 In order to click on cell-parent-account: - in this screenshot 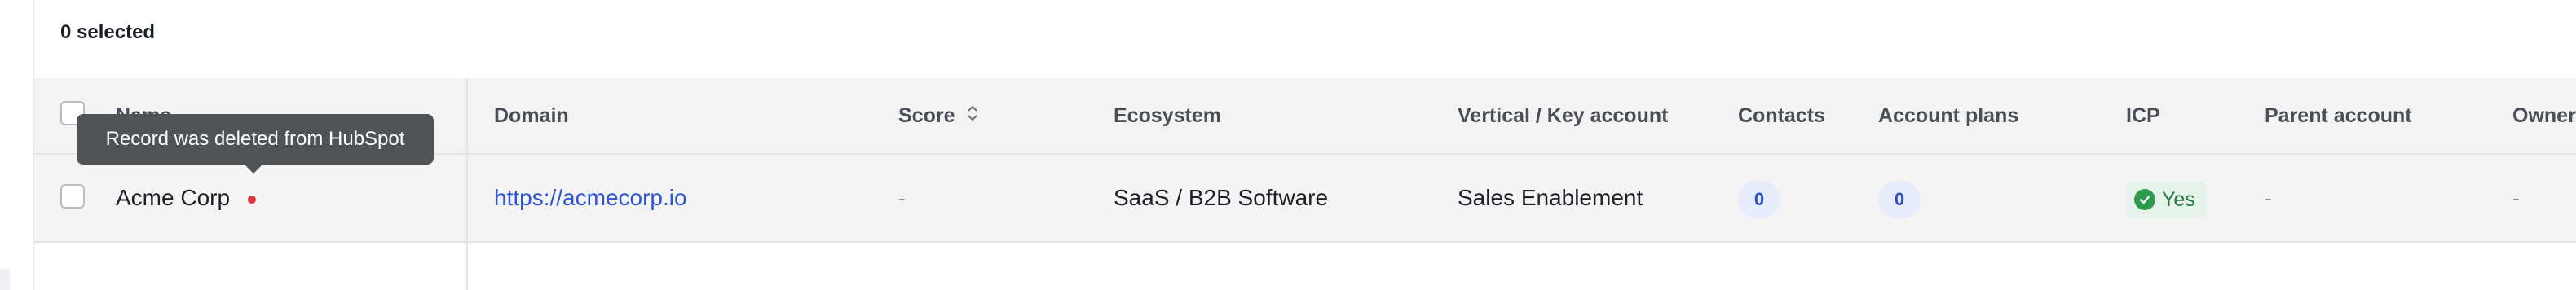, I will do `click(2268, 198)`.